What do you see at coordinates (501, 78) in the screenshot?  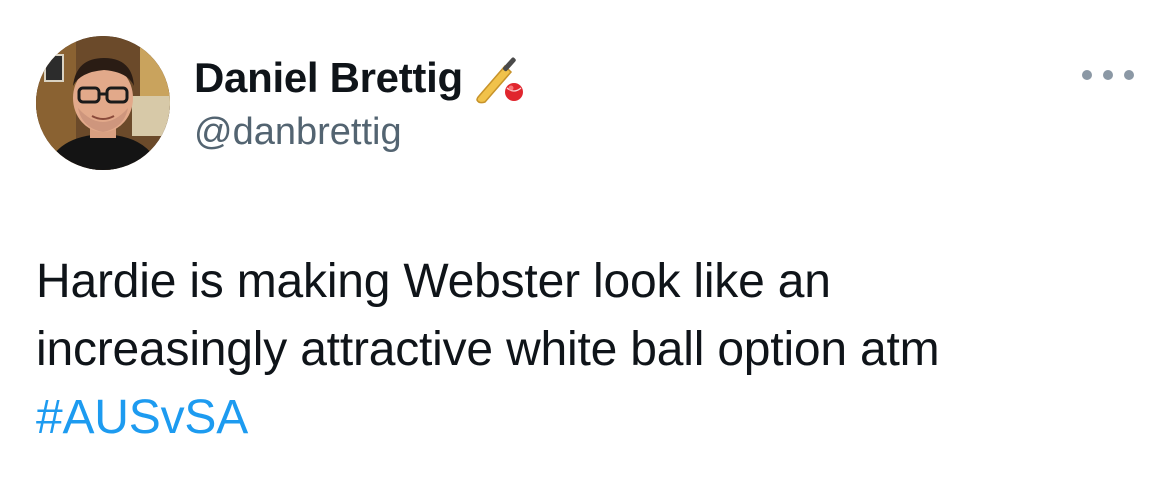 I see `cricket-bat-and-ball-icon` at bounding box center [501, 78].